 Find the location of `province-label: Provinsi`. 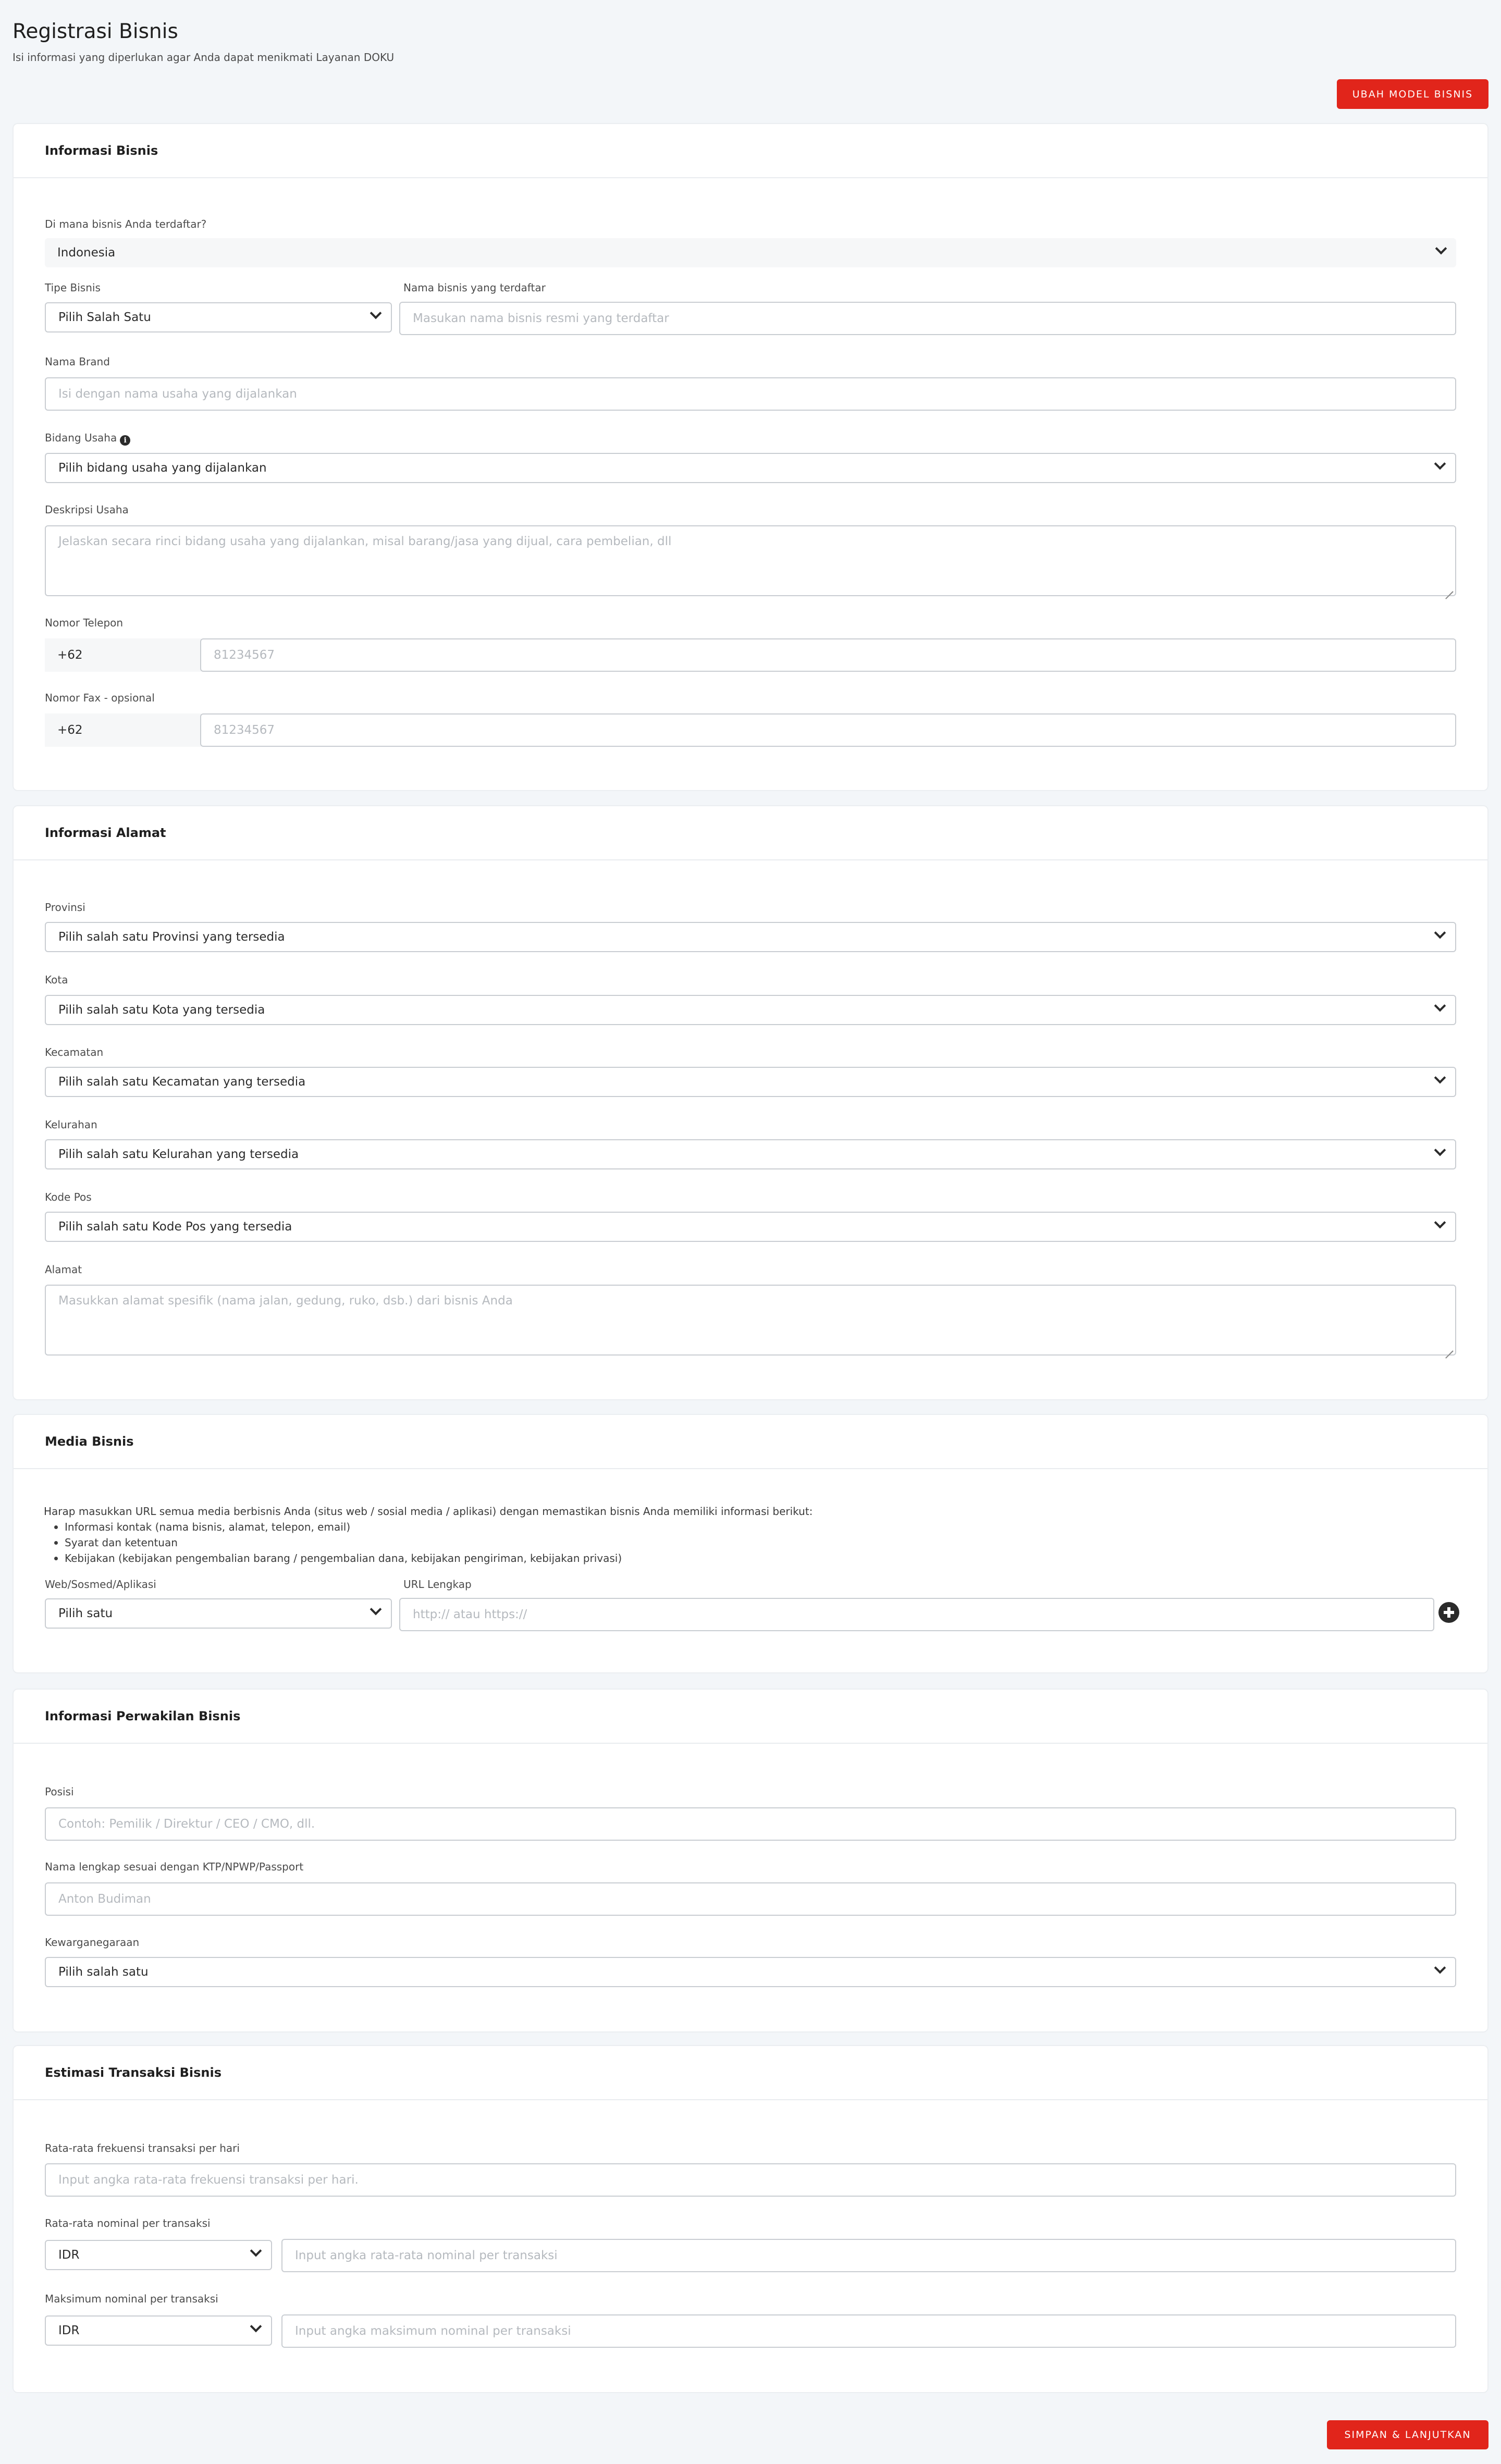

province-label: Provinsi is located at coordinates (65, 907).